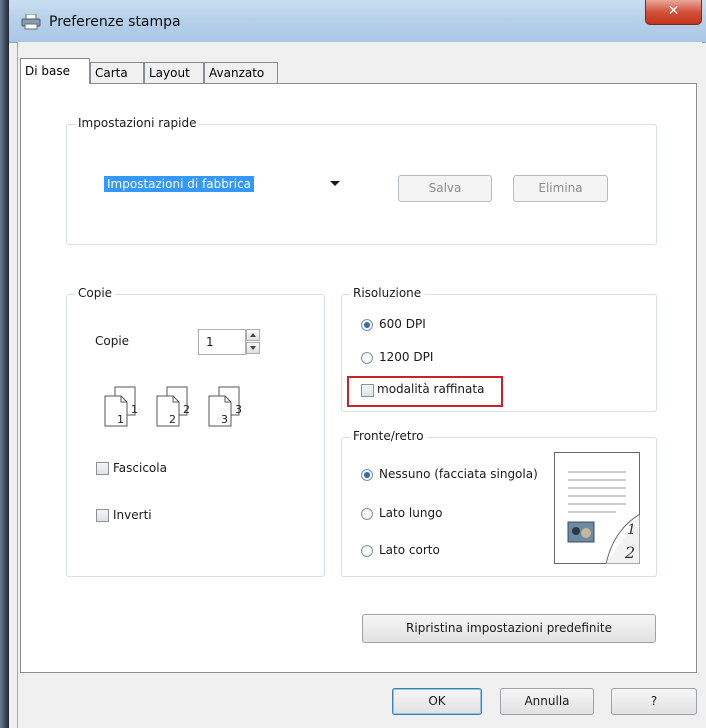 Image resolution: width=706 pixels, height=728 pixels. I want to click on tab-di-base: Di base, so click(55, 71).